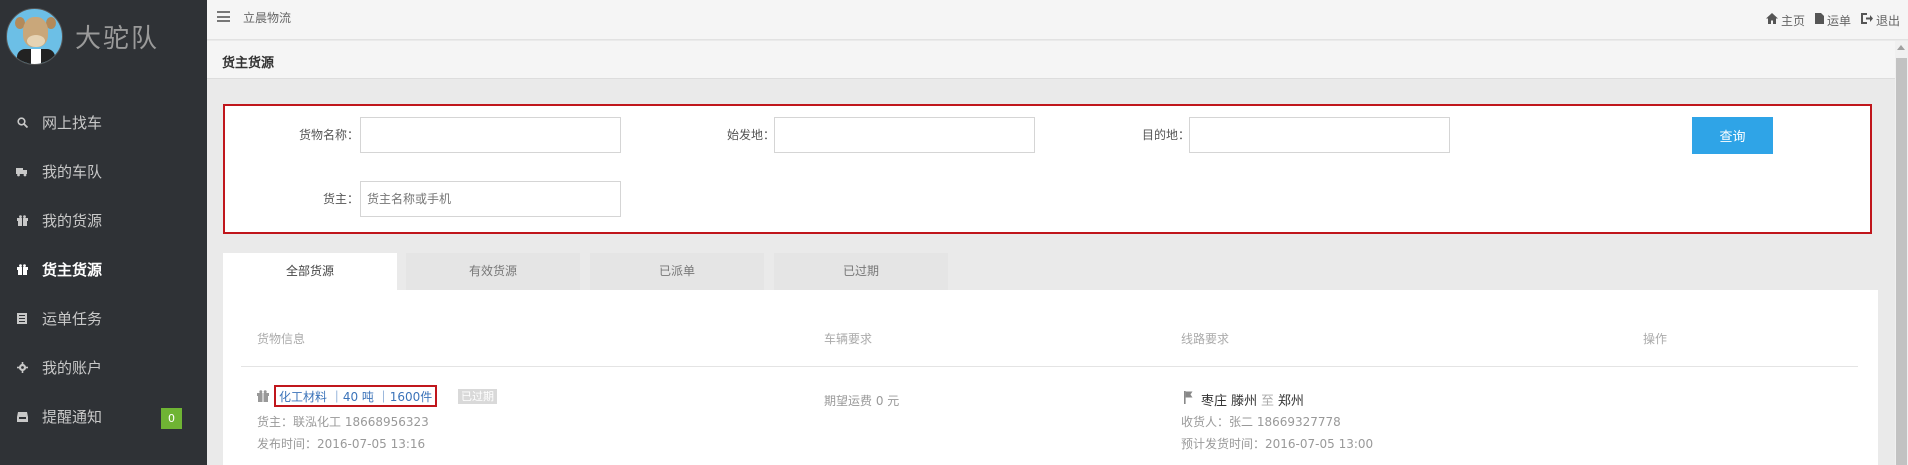  I want to click on consignee-label: 收货人：, so click(1205, 422).